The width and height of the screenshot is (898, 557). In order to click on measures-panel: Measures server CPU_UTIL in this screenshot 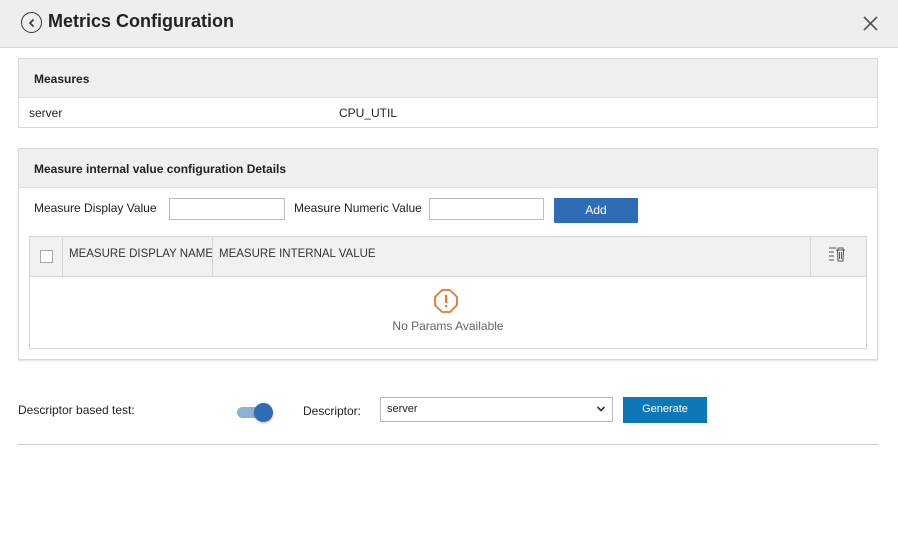, I will do `click(448, 93)`.